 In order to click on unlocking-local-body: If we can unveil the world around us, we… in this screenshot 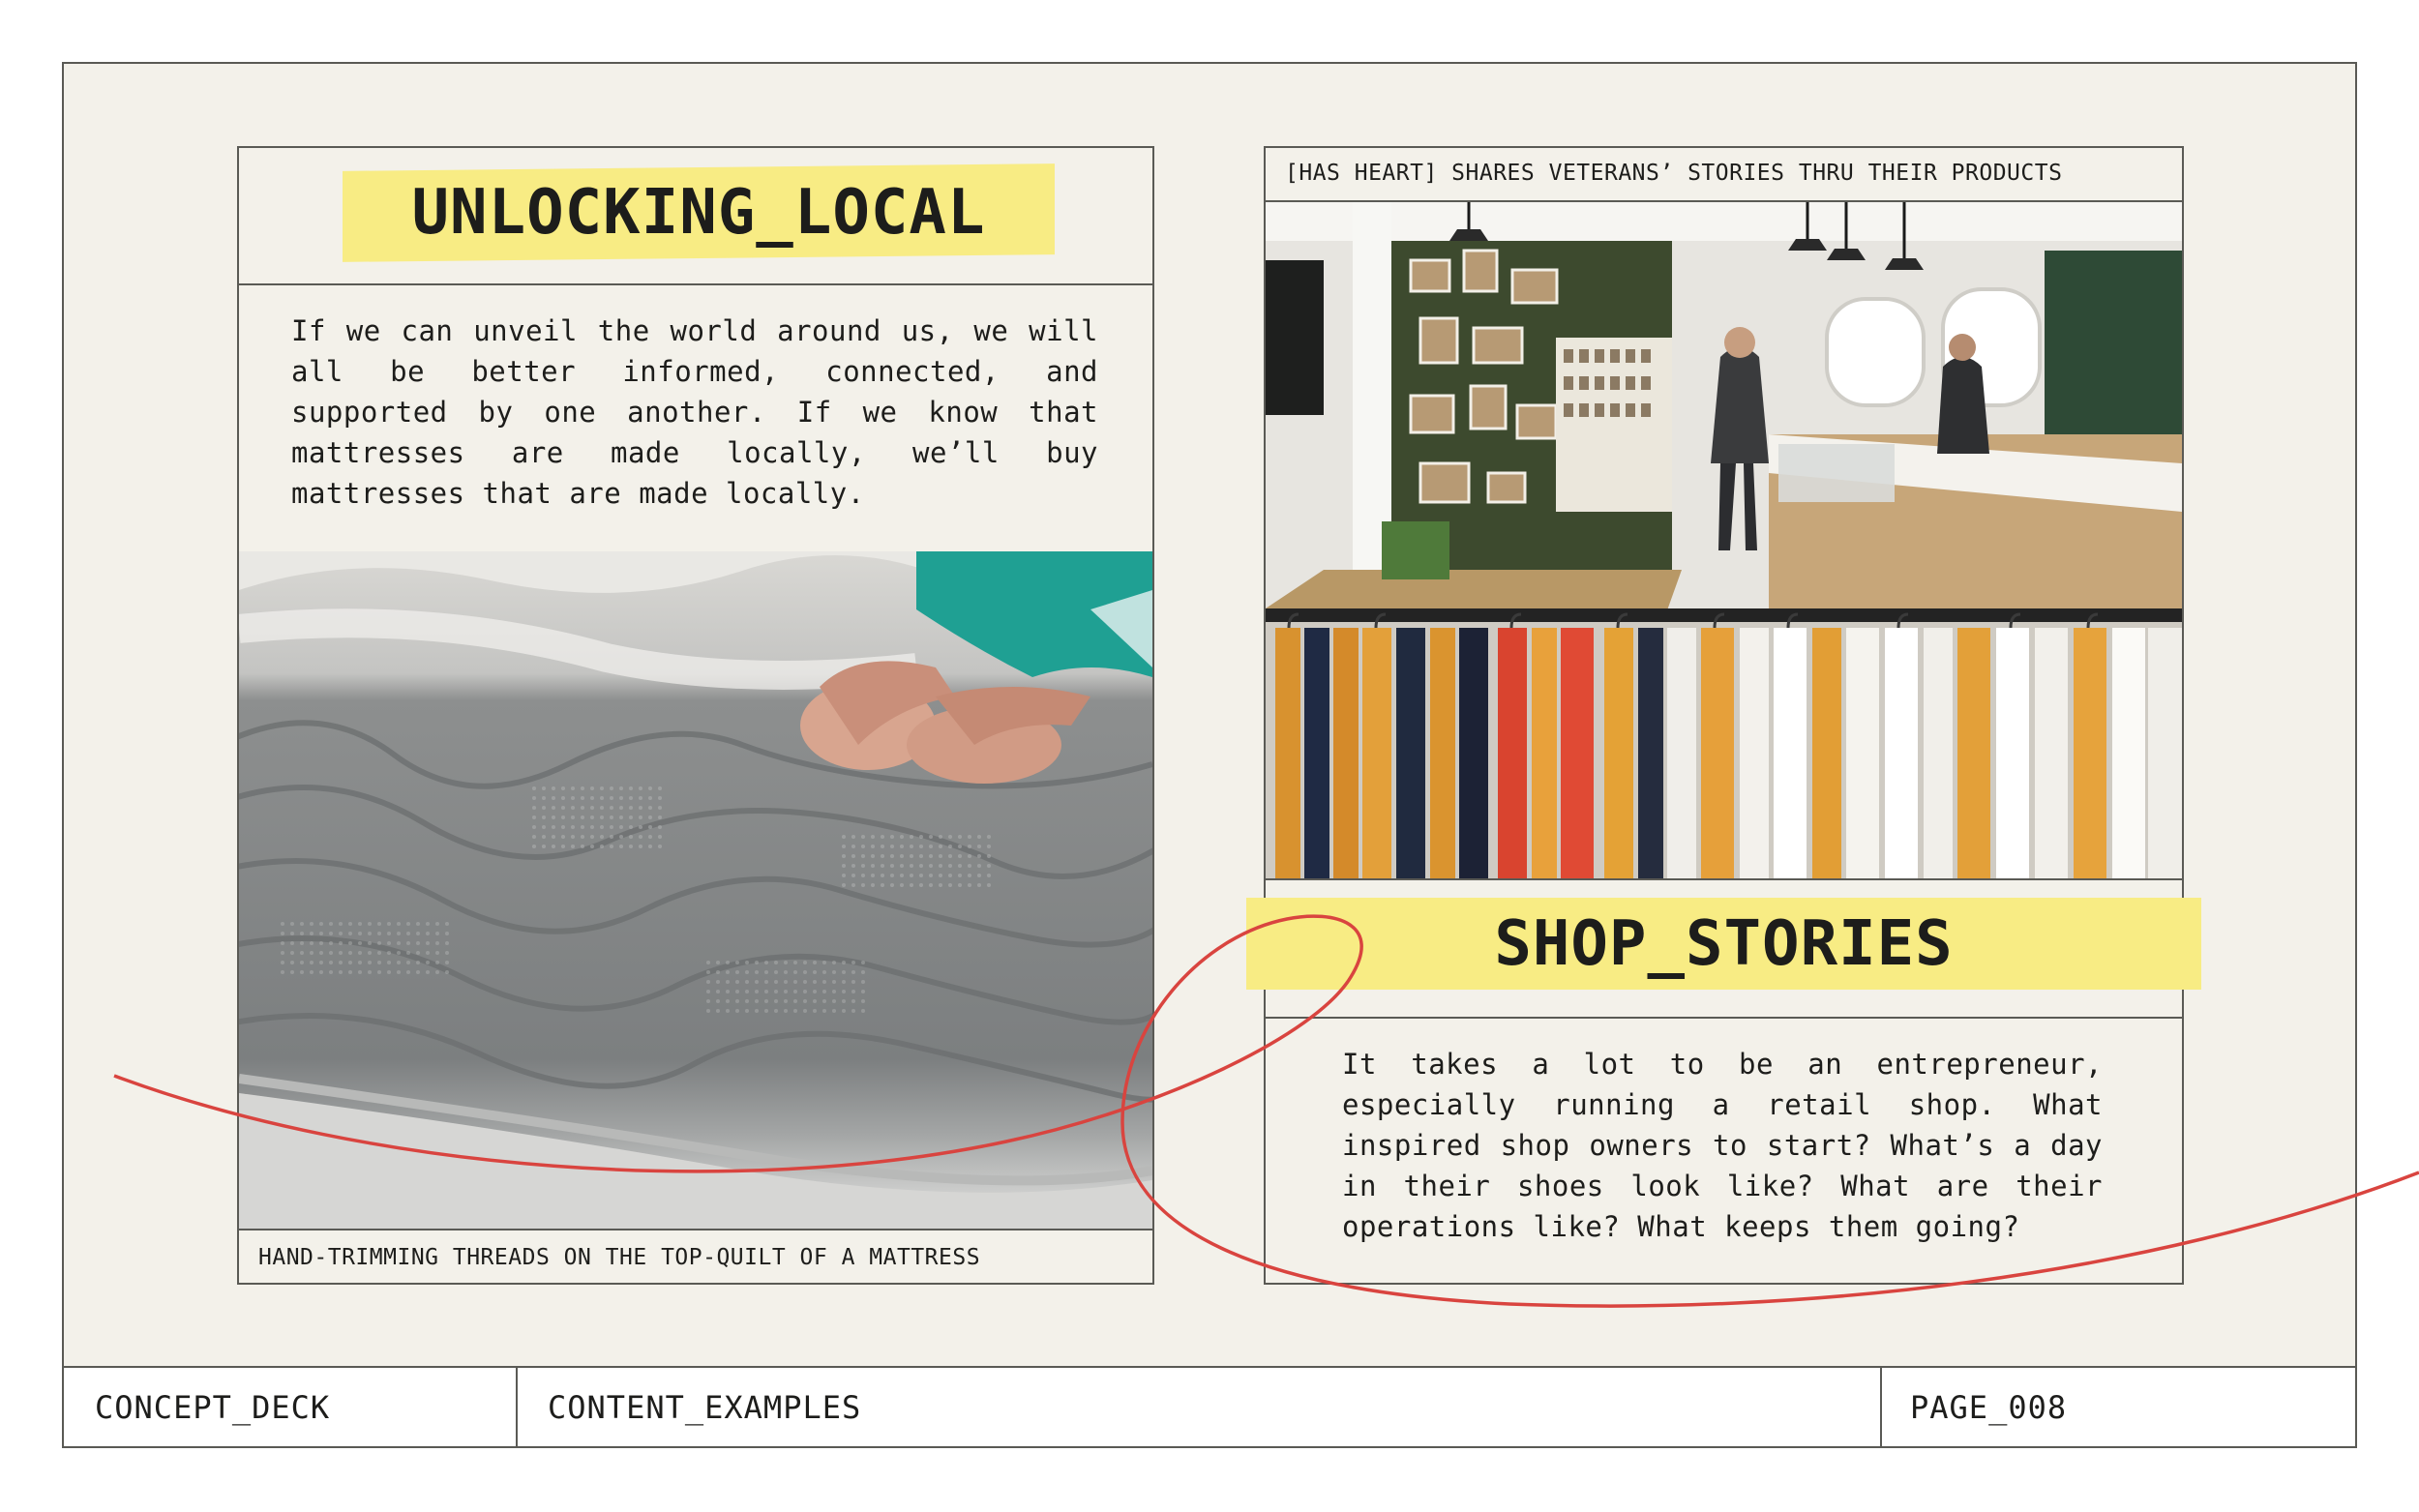, I will do `click(694, 412)`.